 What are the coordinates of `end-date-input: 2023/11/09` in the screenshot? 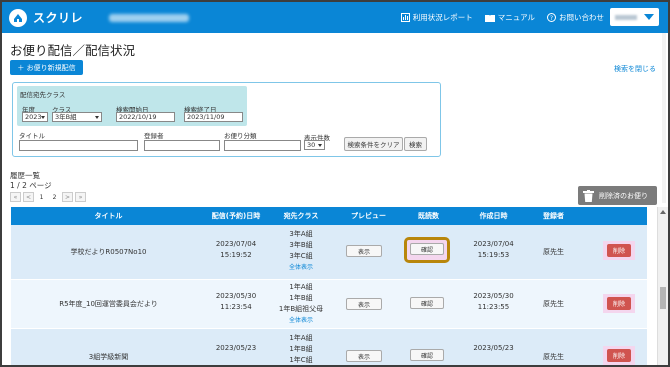 It's located at (213, 117).